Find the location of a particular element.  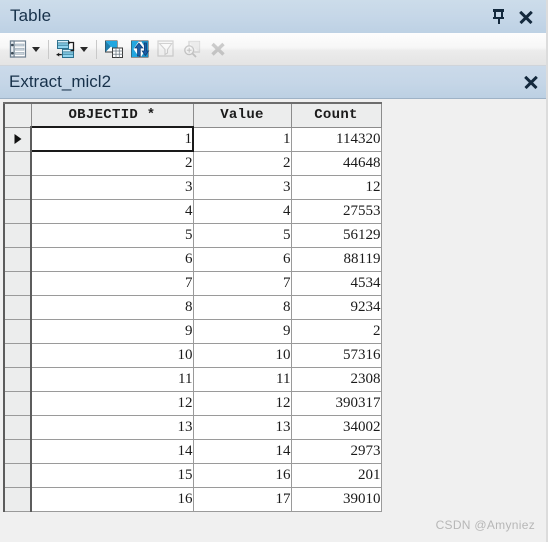

cell-count: 57316 is located at coordinates (336, 355).